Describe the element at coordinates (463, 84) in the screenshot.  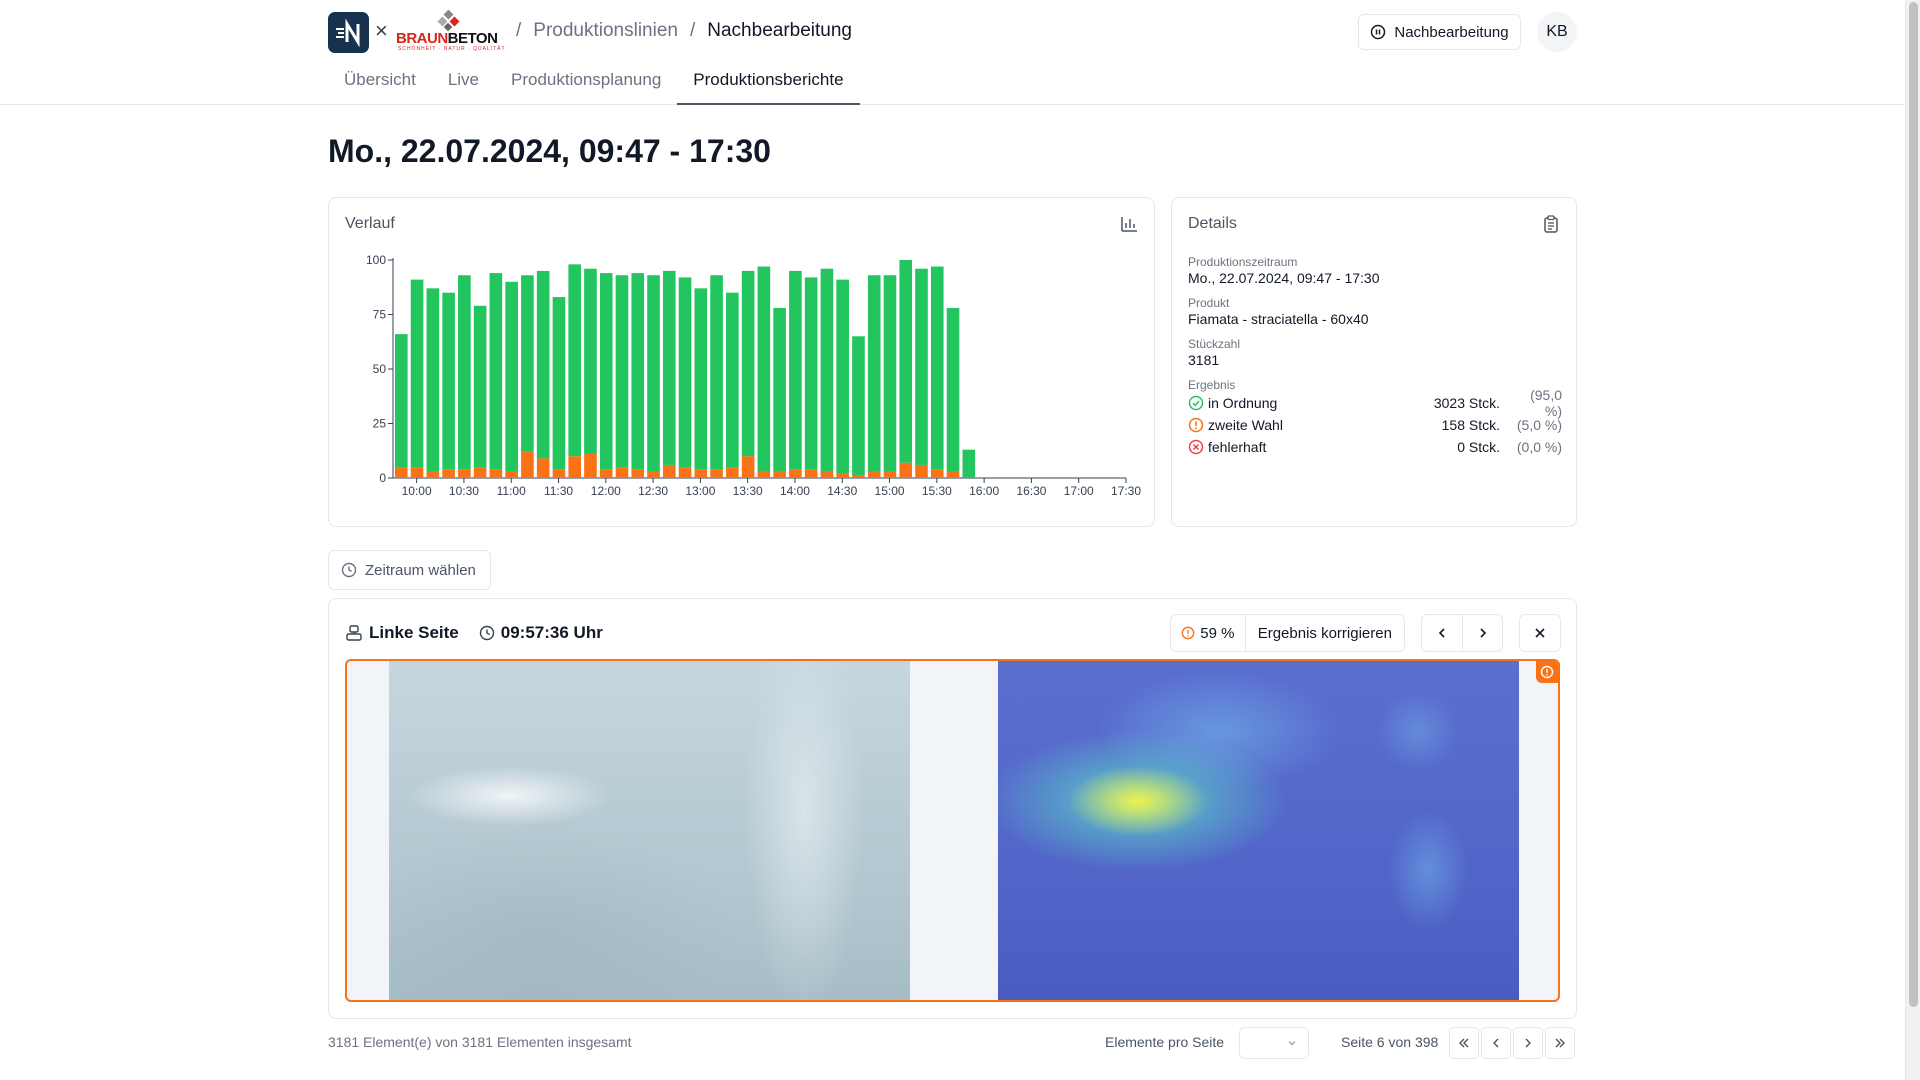
I see `tab-live: Live` at that location.